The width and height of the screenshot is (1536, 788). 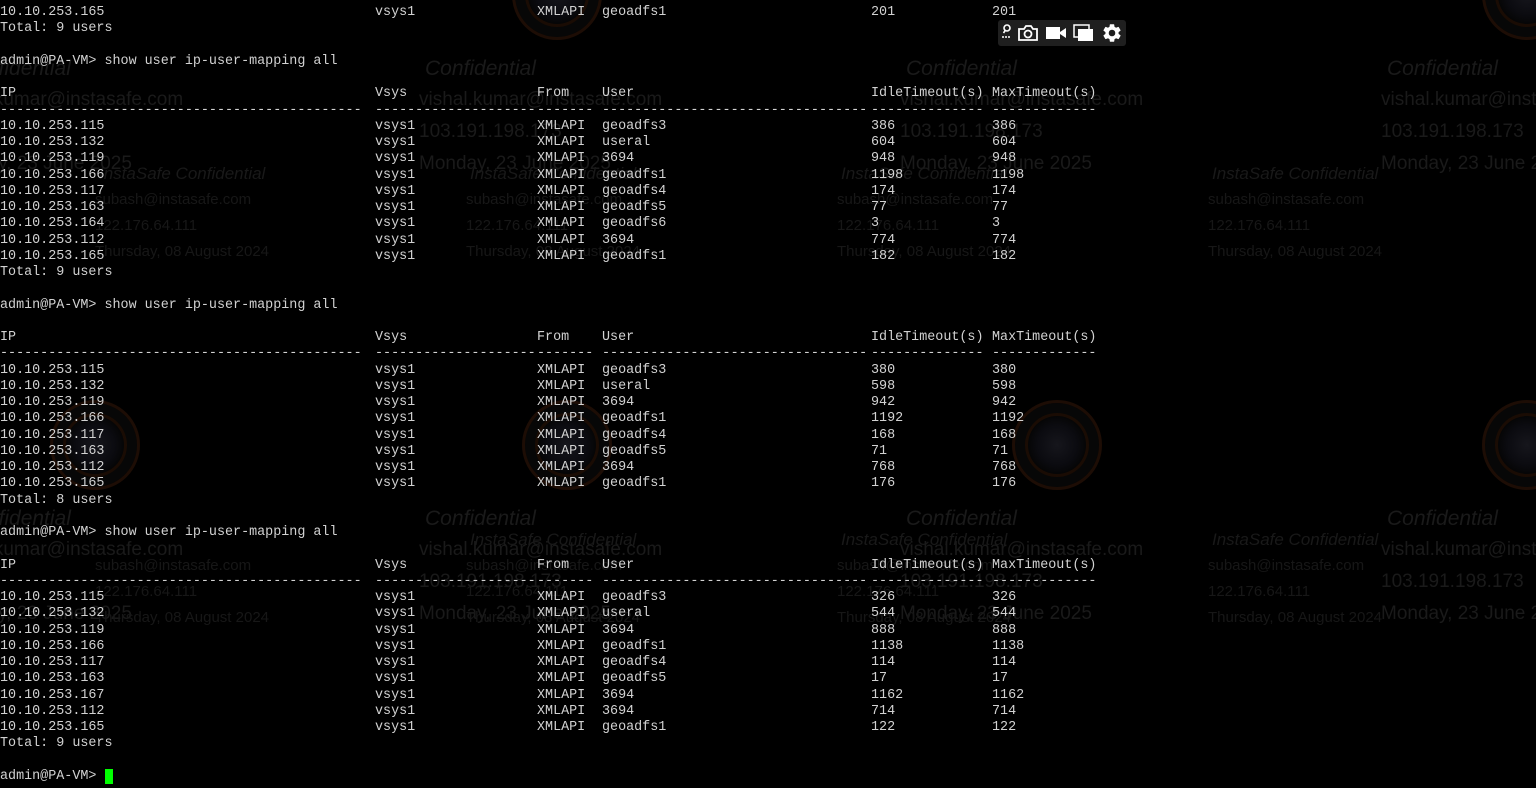 I want to click on windows-button, so click(x=1084, y=33).